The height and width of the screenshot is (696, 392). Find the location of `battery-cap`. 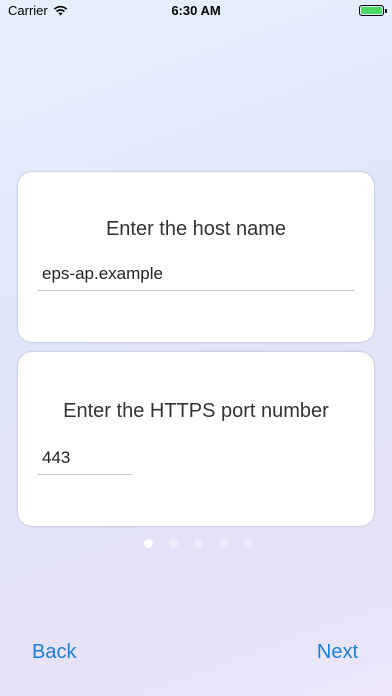

battery-cap is located at coordinates (386, 11).